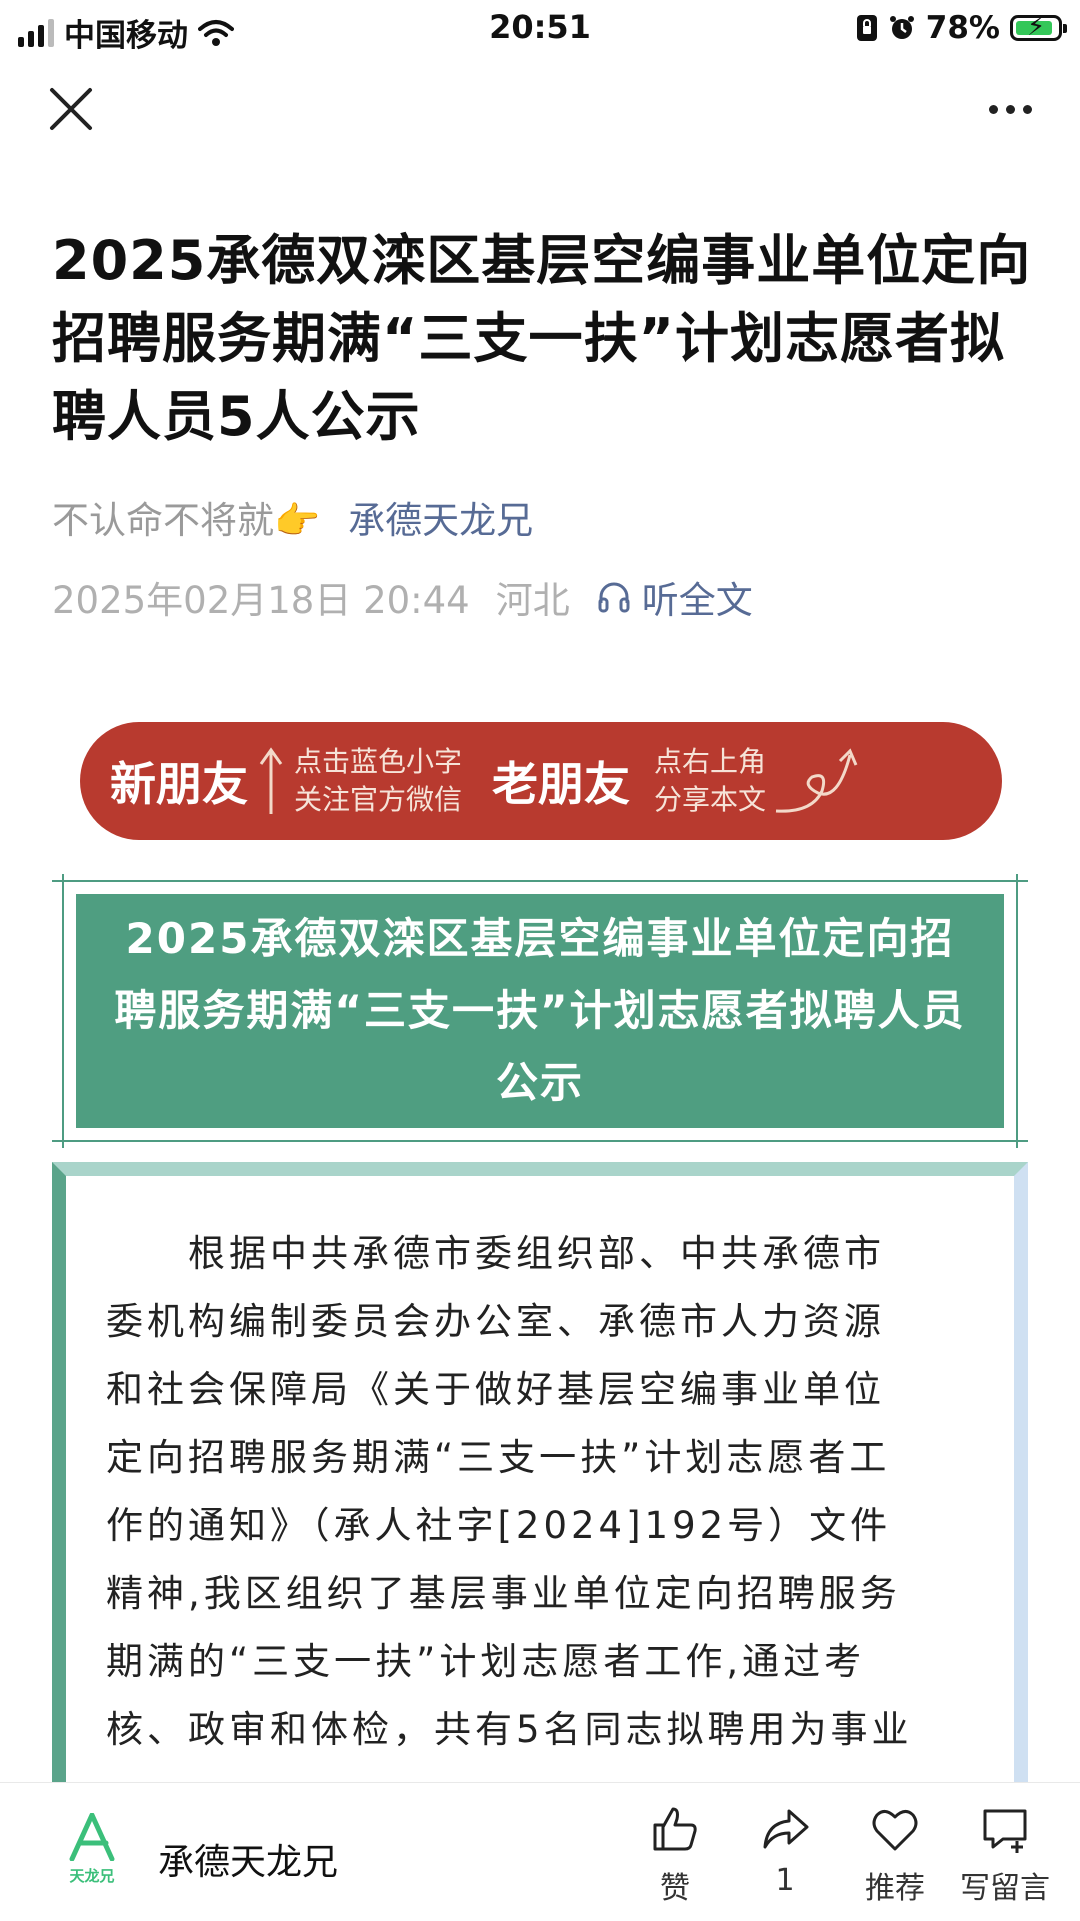 The height and width of the screenshot is (1921, 1080). I want to click on body-line: 和社会保障局《关于做好基层空编事业单位, so click(495, 1389).